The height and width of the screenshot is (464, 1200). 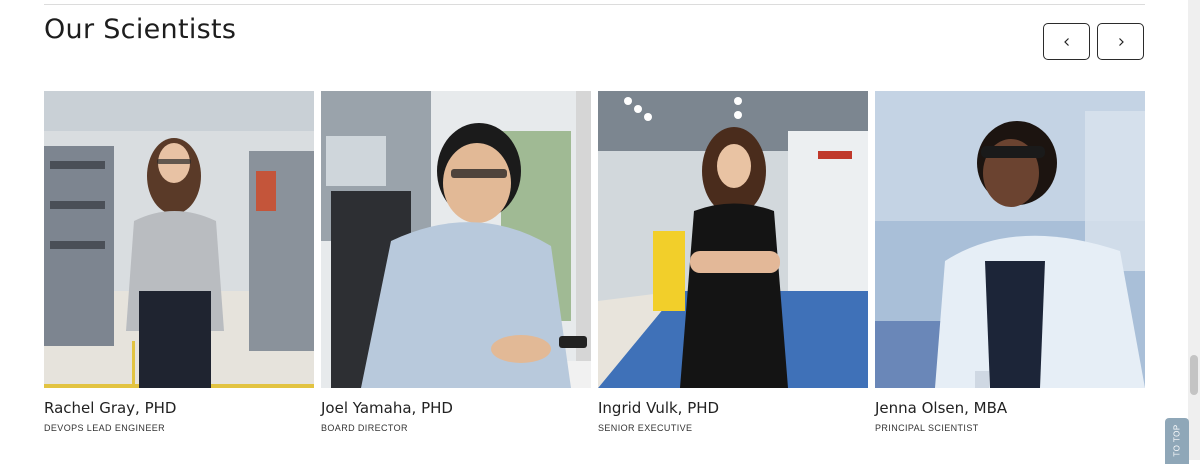 What do you see at coordinates (387, 408) in the screenshot?
I see `scientist-name: Joel Yamaha, PHD` at bounding box center [387, 408].